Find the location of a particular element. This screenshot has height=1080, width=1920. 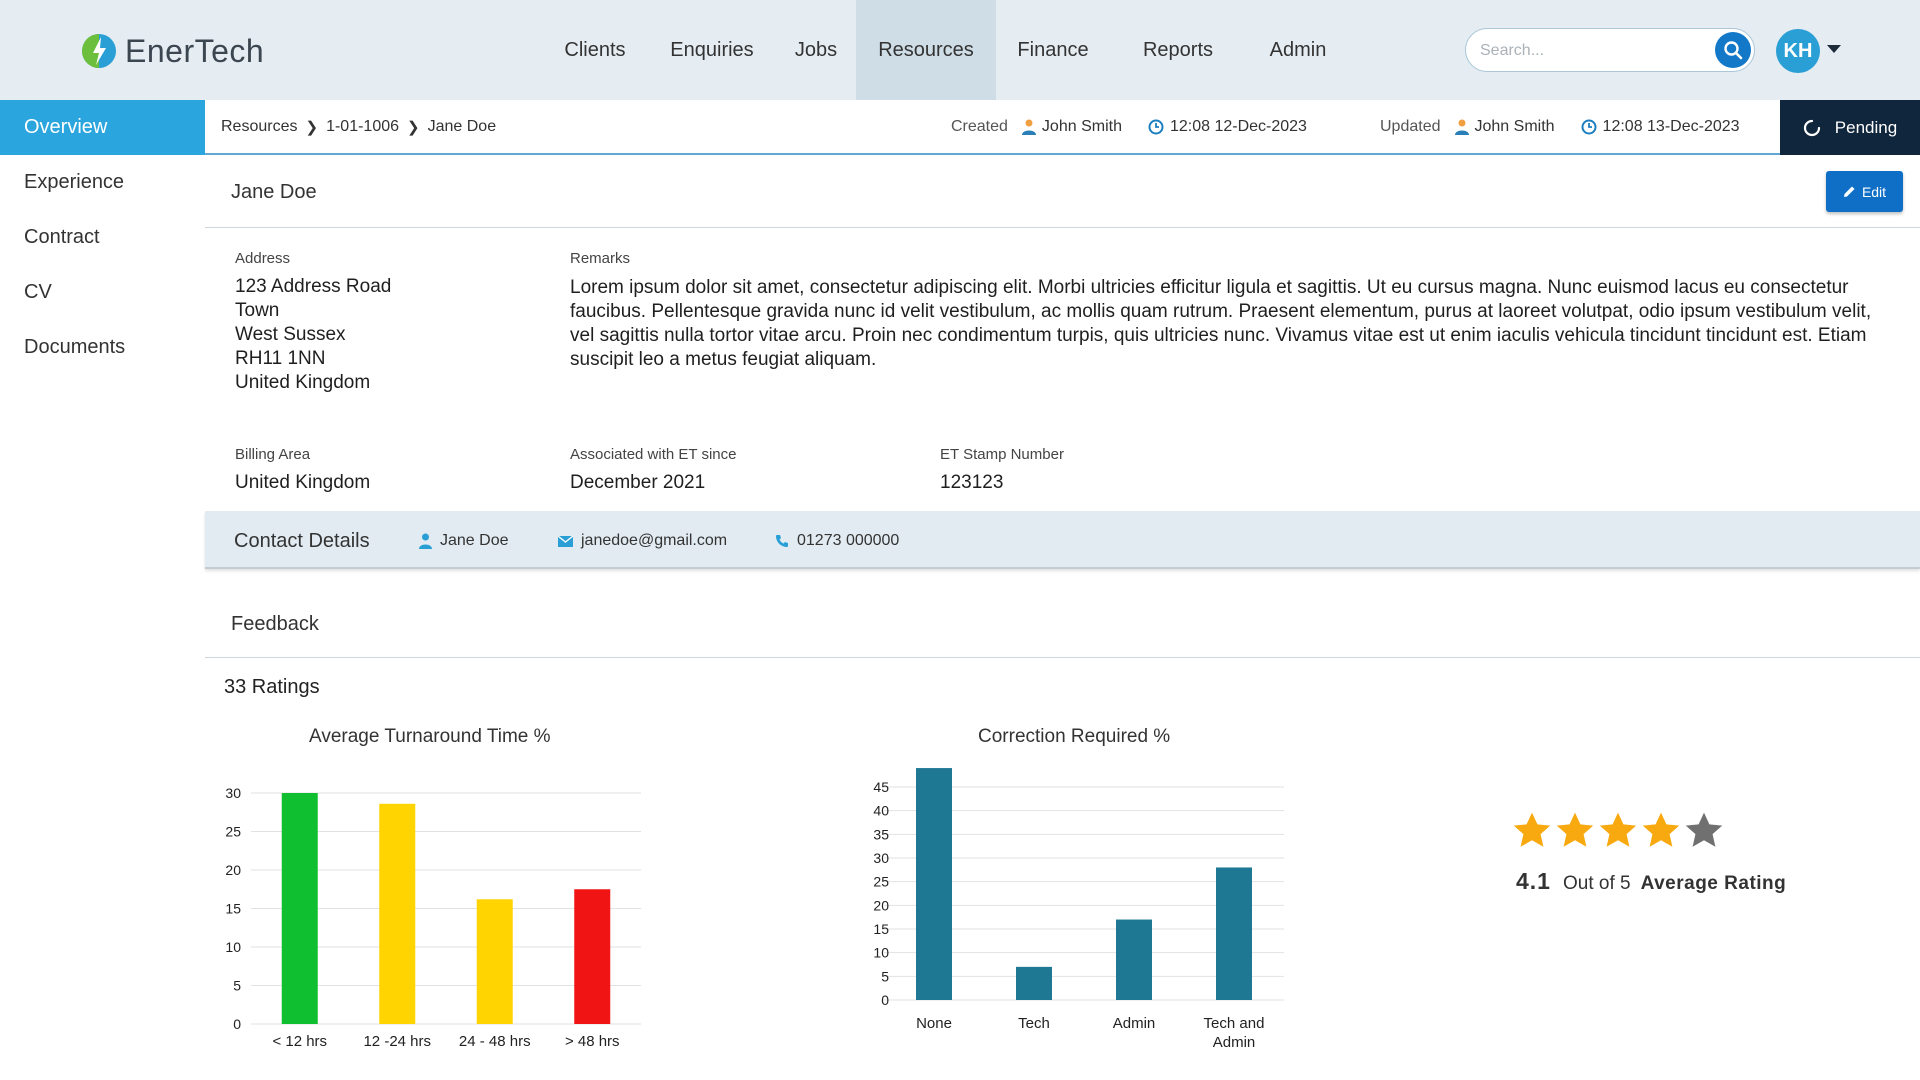

breadcrumb: Resources ❯ 1-01-1006 ❯ Jane Doe is located at coordinates (358, 127).